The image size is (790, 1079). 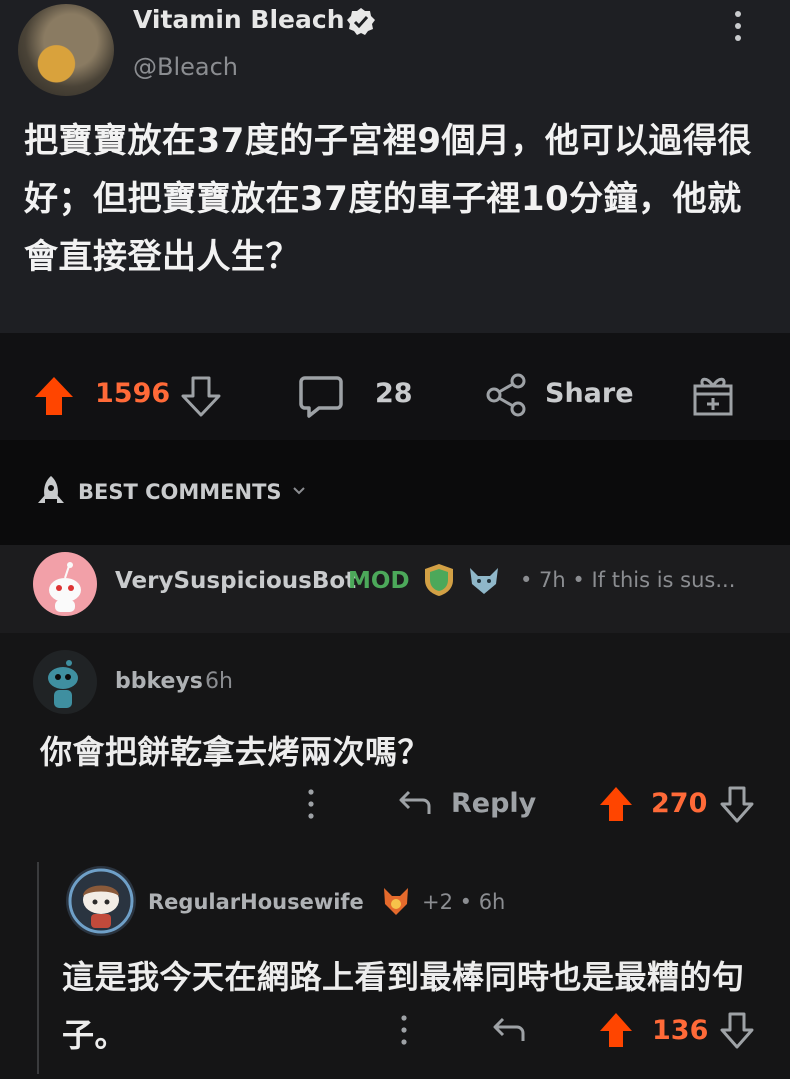 What do you see at coordinates (51, 489) in the screenshot?
I see `best-rocket-icon` at bounding box center [51, 489].